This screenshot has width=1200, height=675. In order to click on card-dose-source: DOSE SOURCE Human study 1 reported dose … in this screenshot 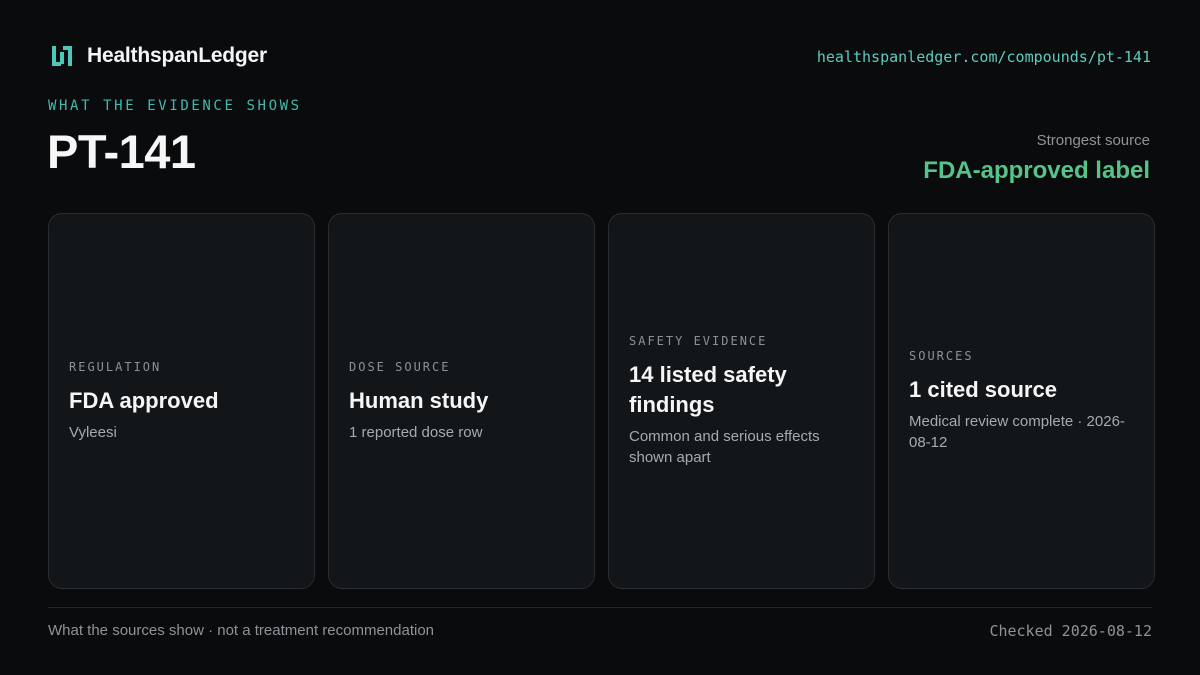, I will do `click(461, 401)`.